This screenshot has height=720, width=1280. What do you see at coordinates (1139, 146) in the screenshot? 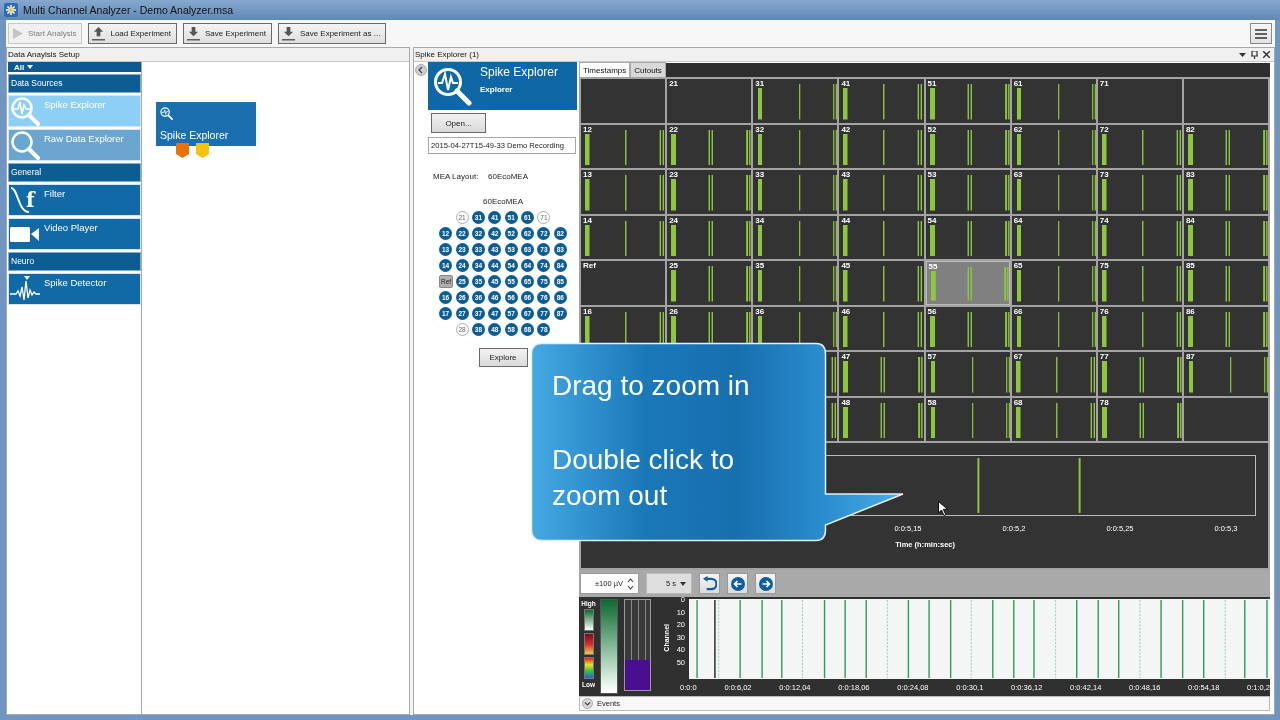
I see `channel-tile: 72` at bounding box center [1139, 146].